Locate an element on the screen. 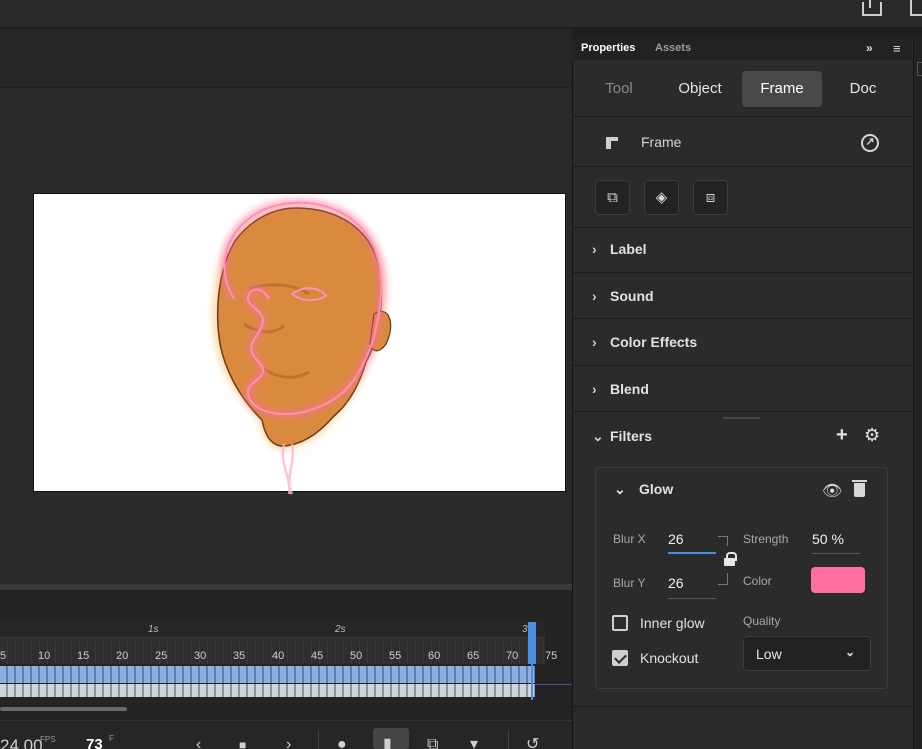 This screenshot has height=749, width=922. panel-menu-icon: ≡ is located at coordinates (897, 48).